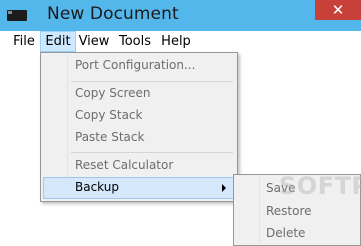 The image size is (361, 246). Describe the element at coordinates (110, 137) in the screenshot. I see `menu-item-label: Paste Stack` at that location.